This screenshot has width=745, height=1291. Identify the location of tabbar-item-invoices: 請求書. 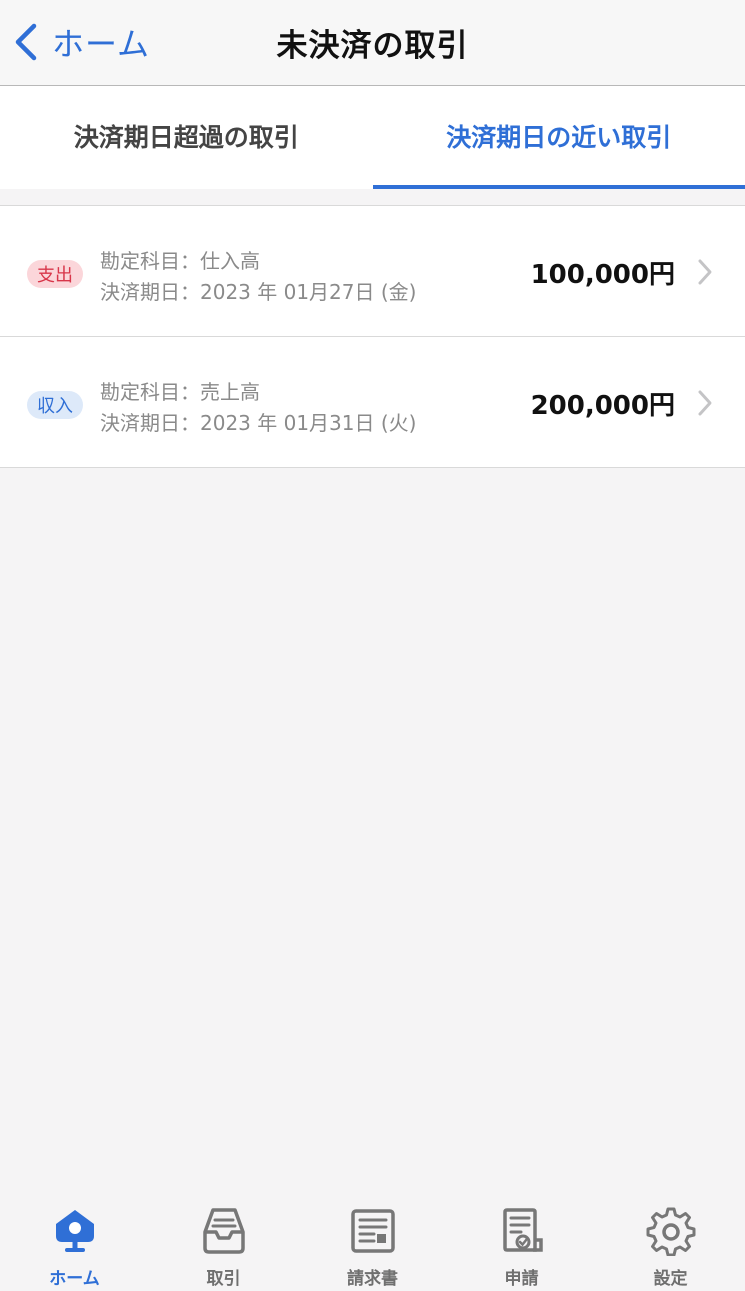
(372, 1241).